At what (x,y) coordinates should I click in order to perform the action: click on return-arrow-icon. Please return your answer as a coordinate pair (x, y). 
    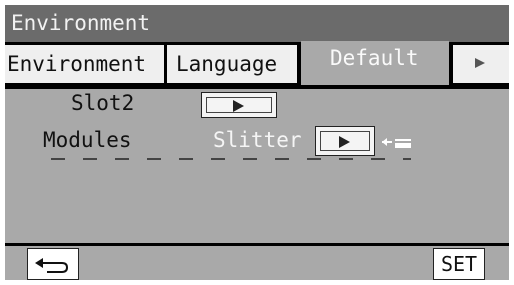
    Looking at the image, I should click on (52, 265).